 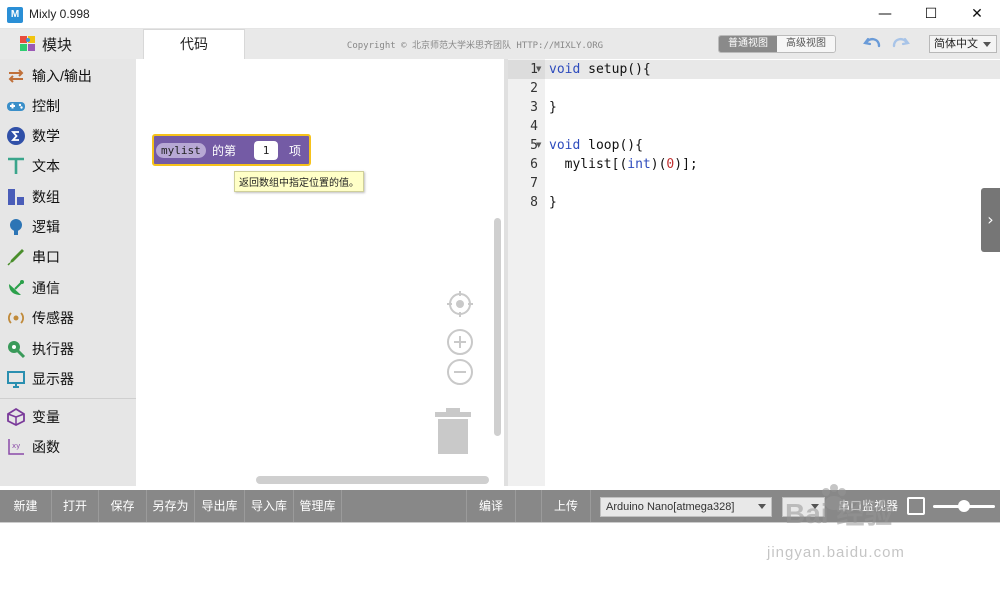 What do you see at coordinates (534, 88) in the screenshot?
I see `line-number: 2` at bounding box center [534, 88].